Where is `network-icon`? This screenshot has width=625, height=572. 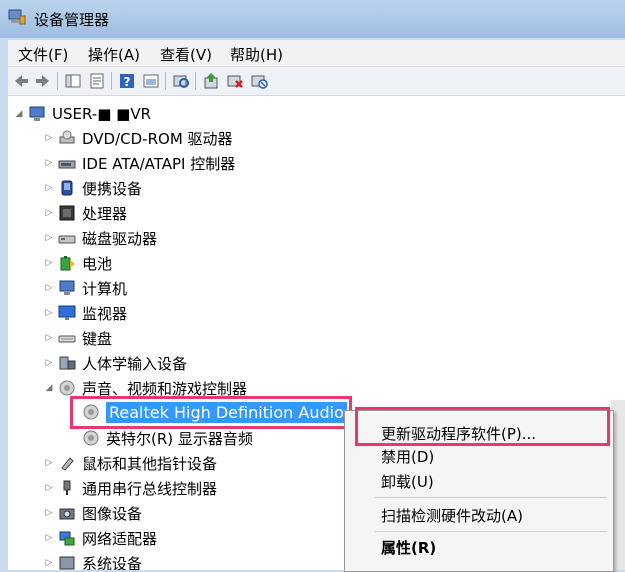
network-icon is located at coordinates (67, 538).